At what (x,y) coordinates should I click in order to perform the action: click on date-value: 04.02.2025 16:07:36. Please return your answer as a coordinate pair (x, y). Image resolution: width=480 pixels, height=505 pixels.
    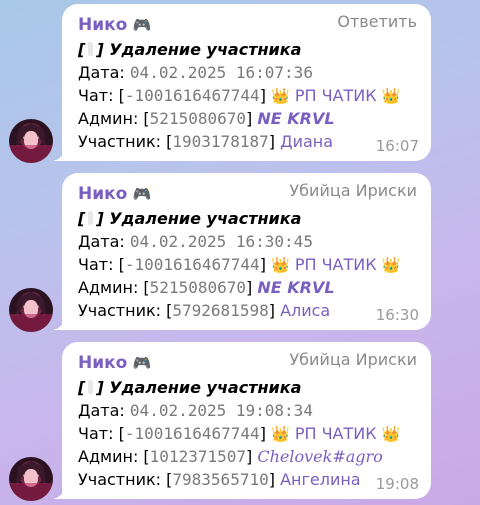
    Looking at the image, I should click on (221, 72).